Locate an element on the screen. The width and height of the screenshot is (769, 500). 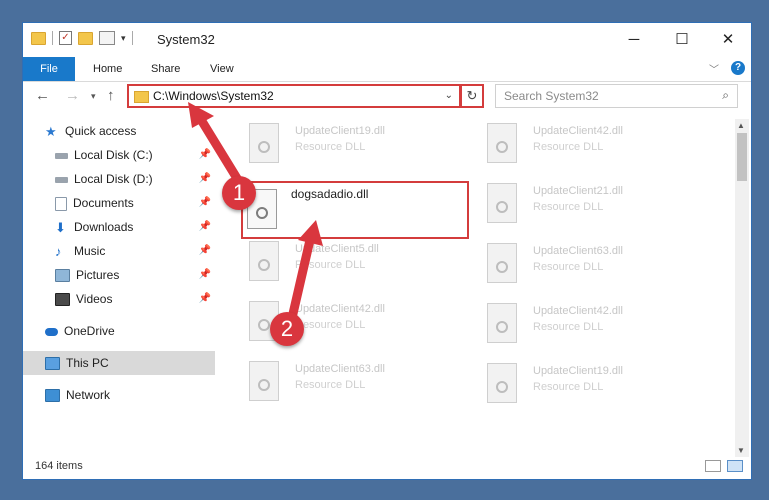
annotation-arrows is located at coordinates (255, 212).